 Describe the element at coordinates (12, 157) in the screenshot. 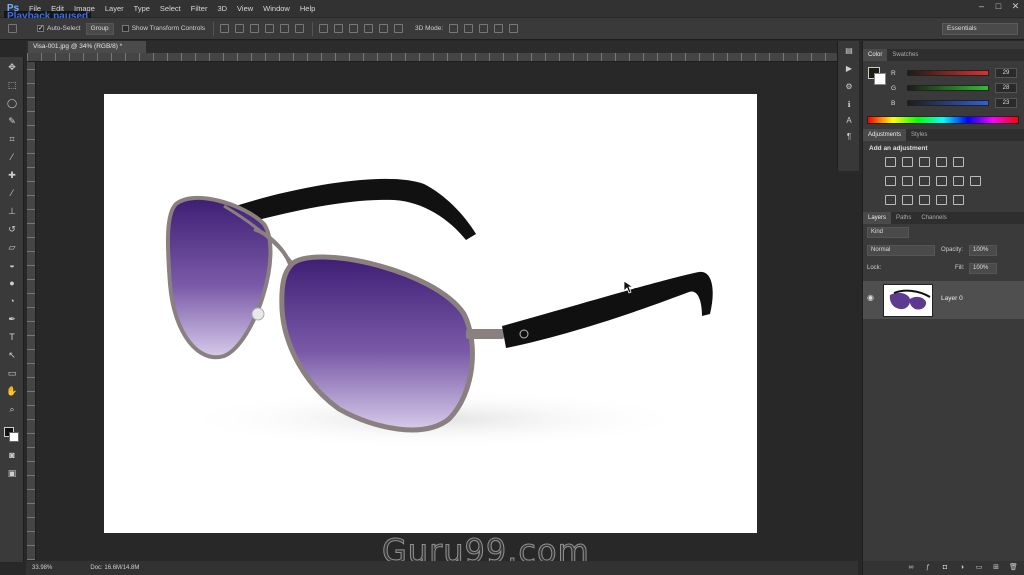

I see `eyedropper-tool-icon: ⁄` at that location.